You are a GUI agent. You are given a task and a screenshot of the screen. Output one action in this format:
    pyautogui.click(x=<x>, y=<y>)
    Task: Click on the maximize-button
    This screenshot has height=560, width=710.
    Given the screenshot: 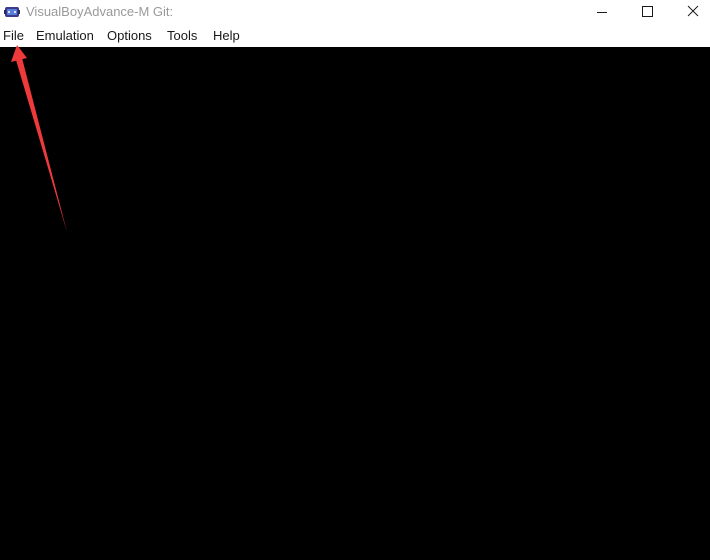 What is the action you would take?
    pyautogui.click(x=647, y=12)
    